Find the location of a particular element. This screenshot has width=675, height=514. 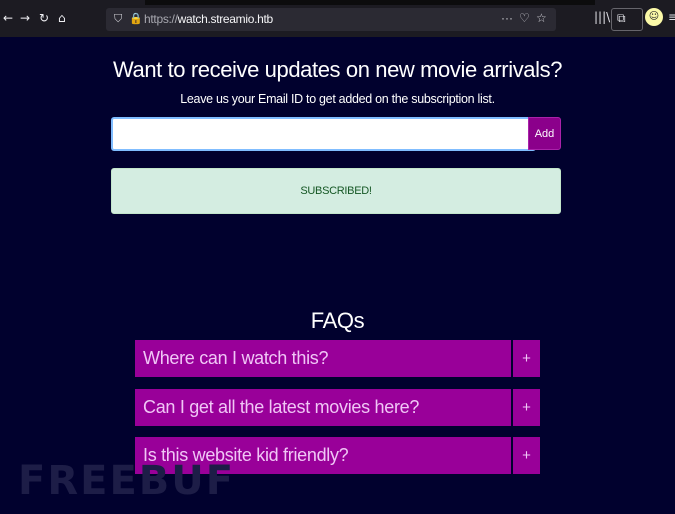

url-text: https://watch.streamio.htb is located at coordinates (208, 19).